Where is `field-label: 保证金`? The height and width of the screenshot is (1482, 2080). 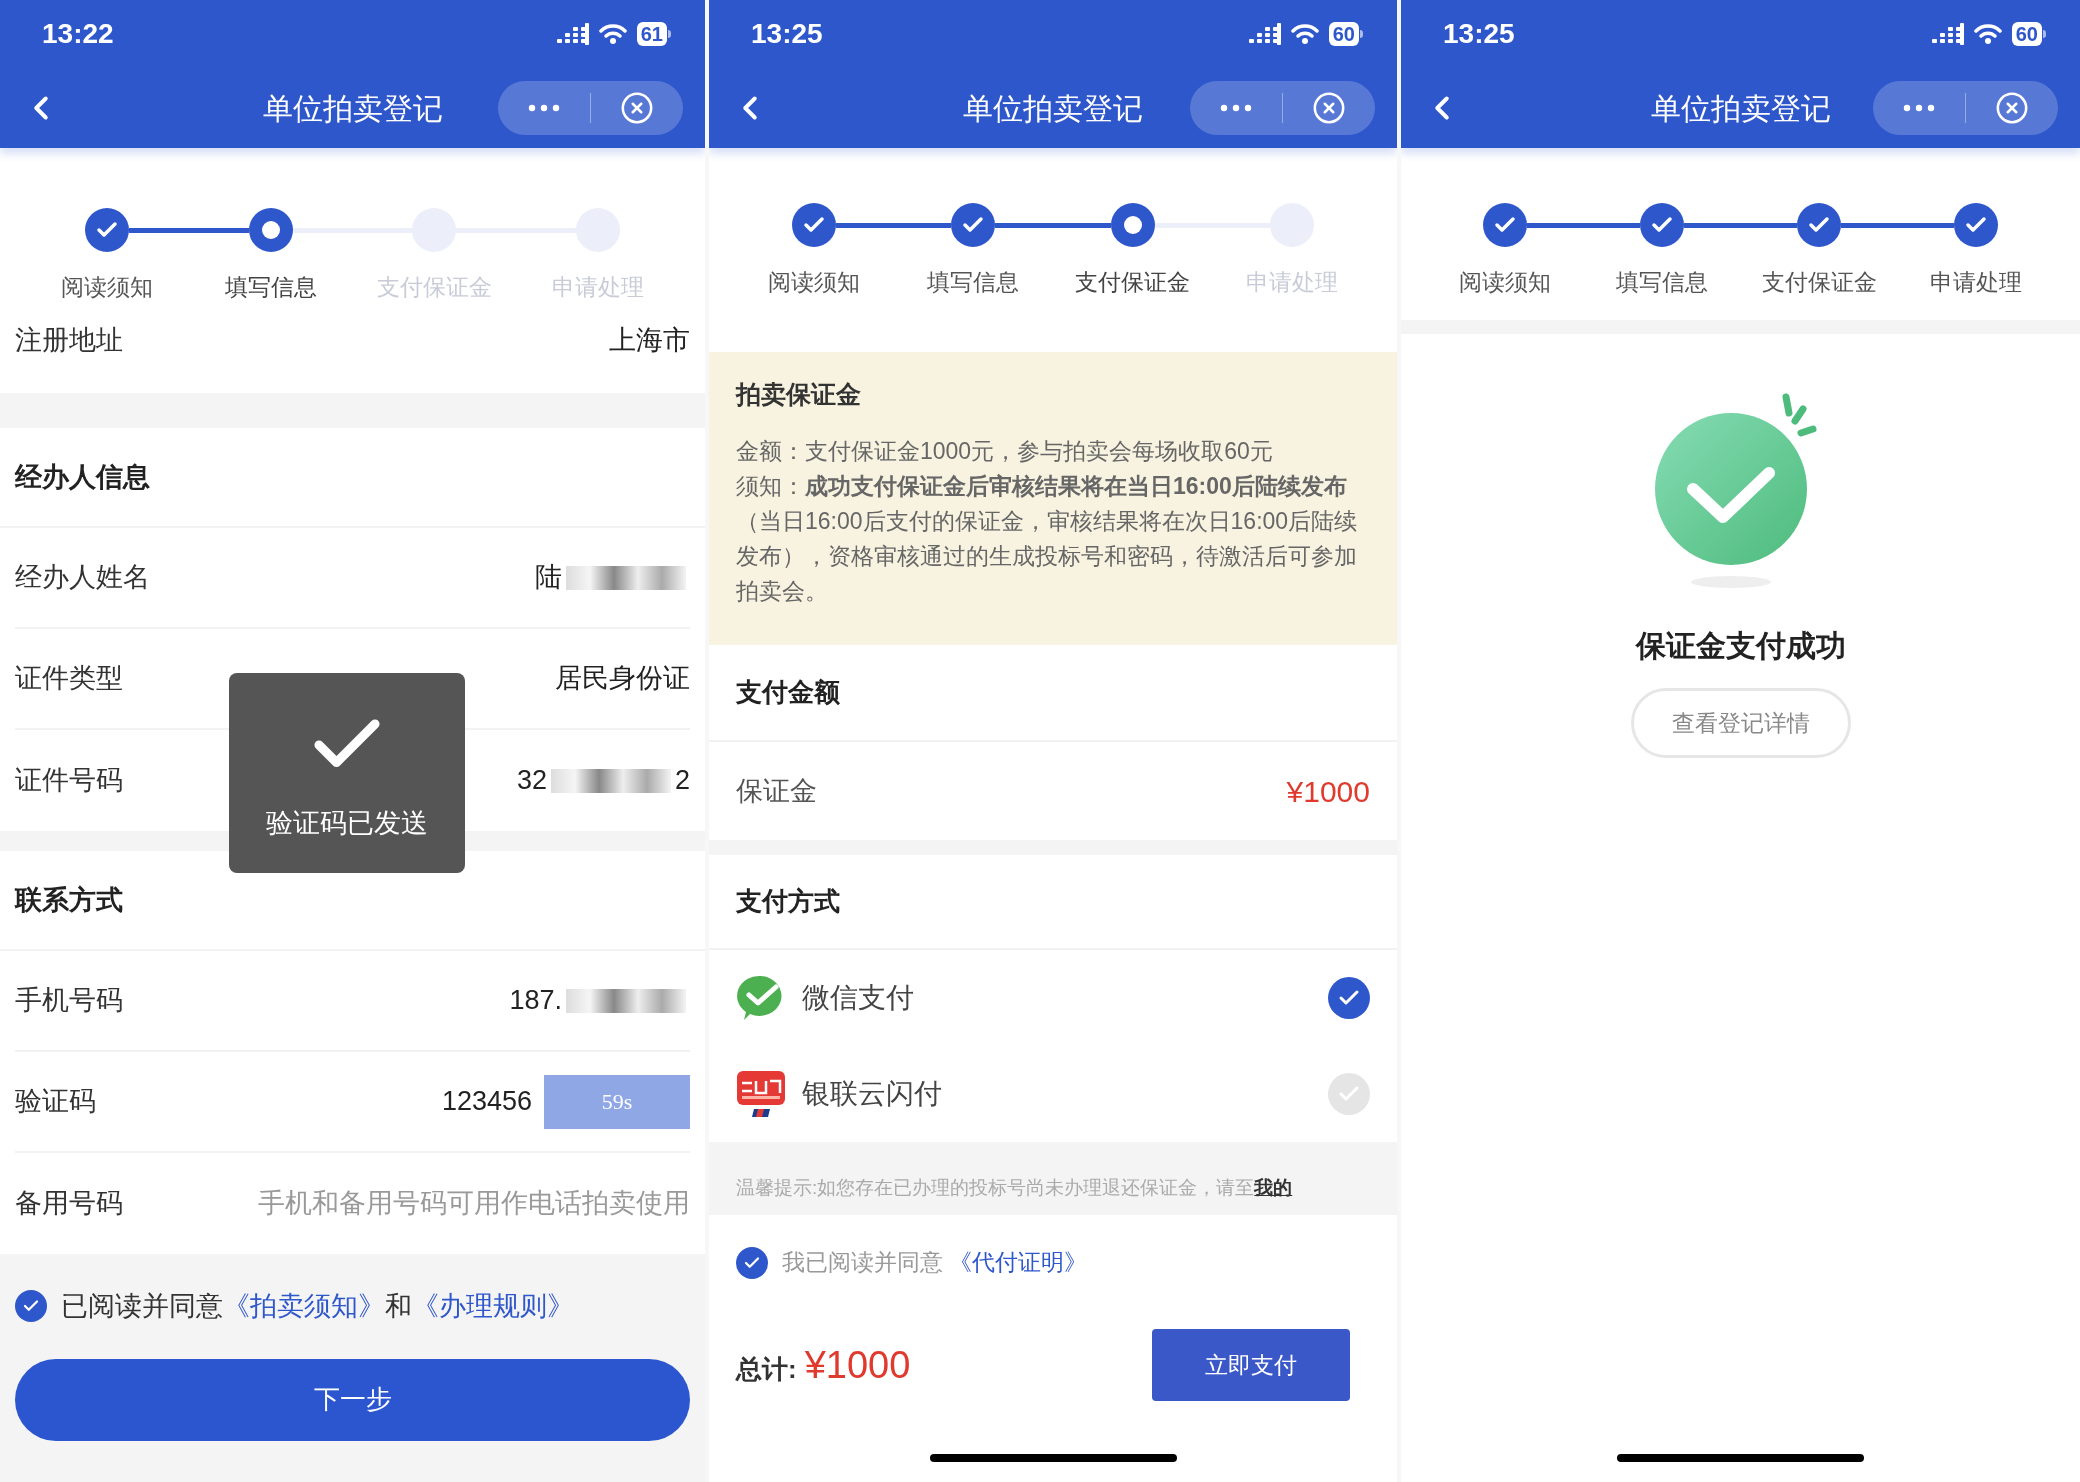 field-label: 保证金 is located at coordinates (776, 791).